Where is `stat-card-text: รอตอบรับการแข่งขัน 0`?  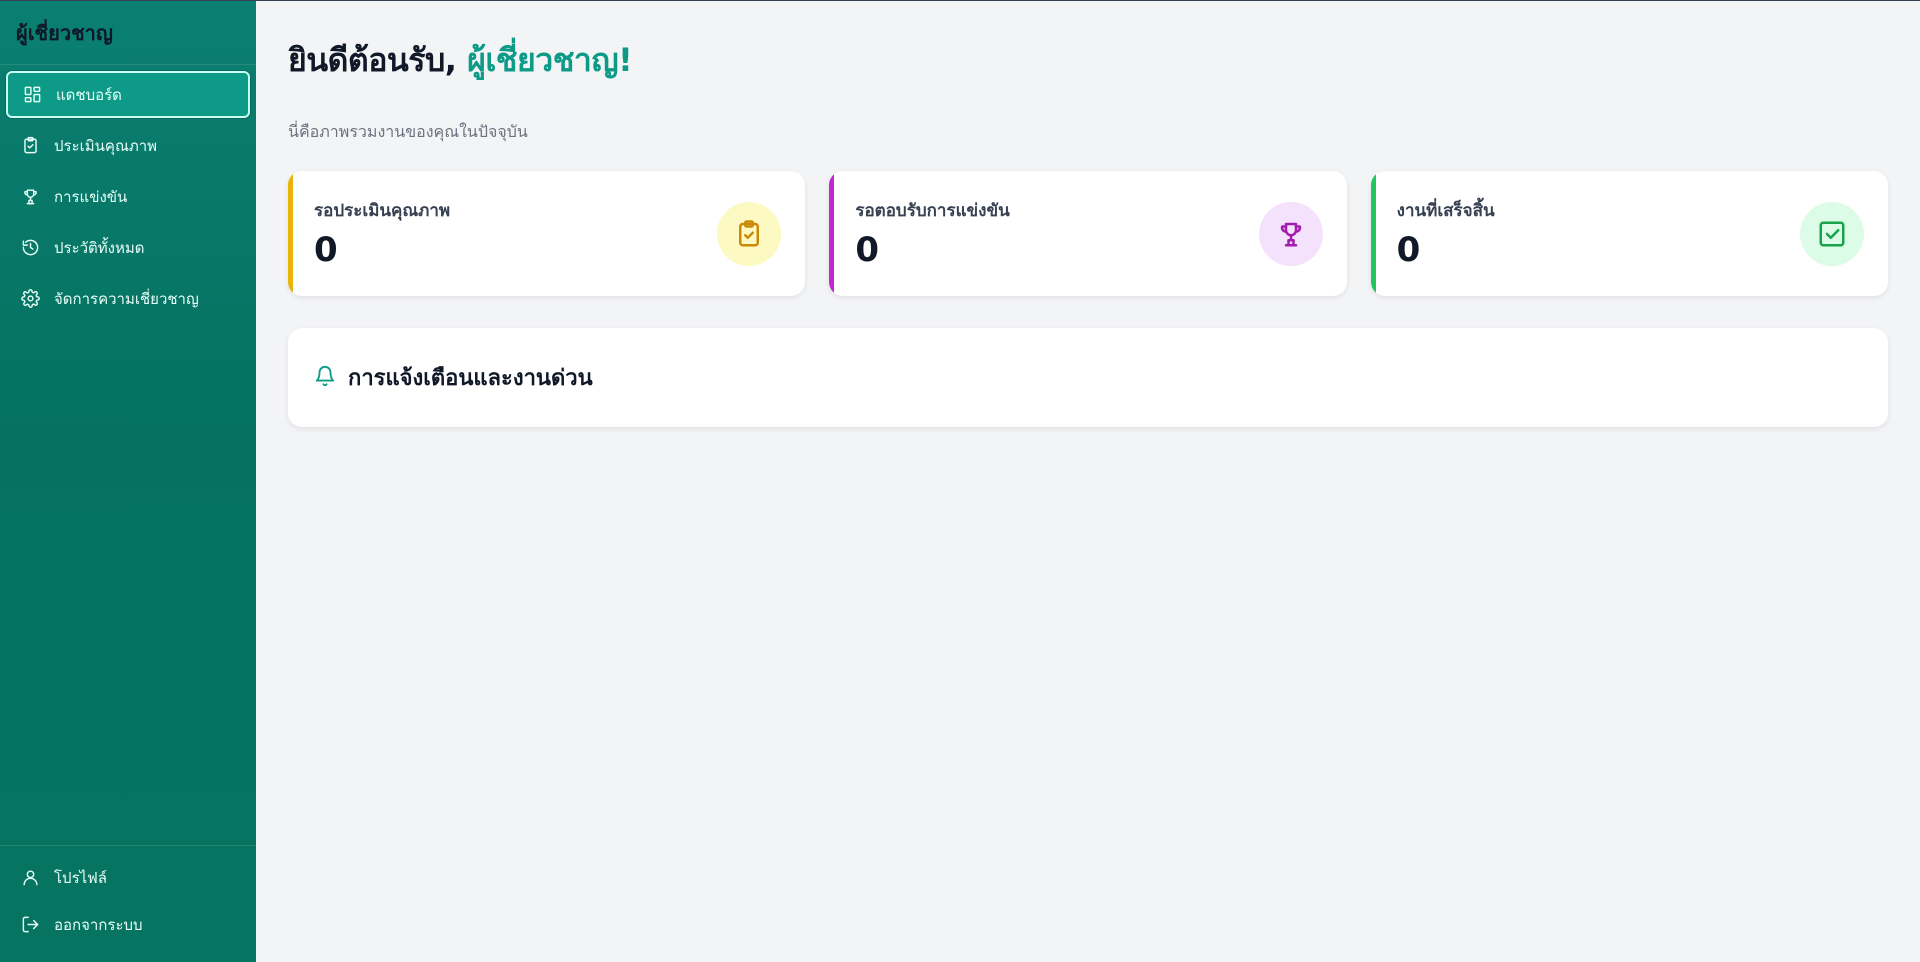 stat-card-text: รอตอบรับการแข่งขัน 0 is located at coordinates (932, 233).